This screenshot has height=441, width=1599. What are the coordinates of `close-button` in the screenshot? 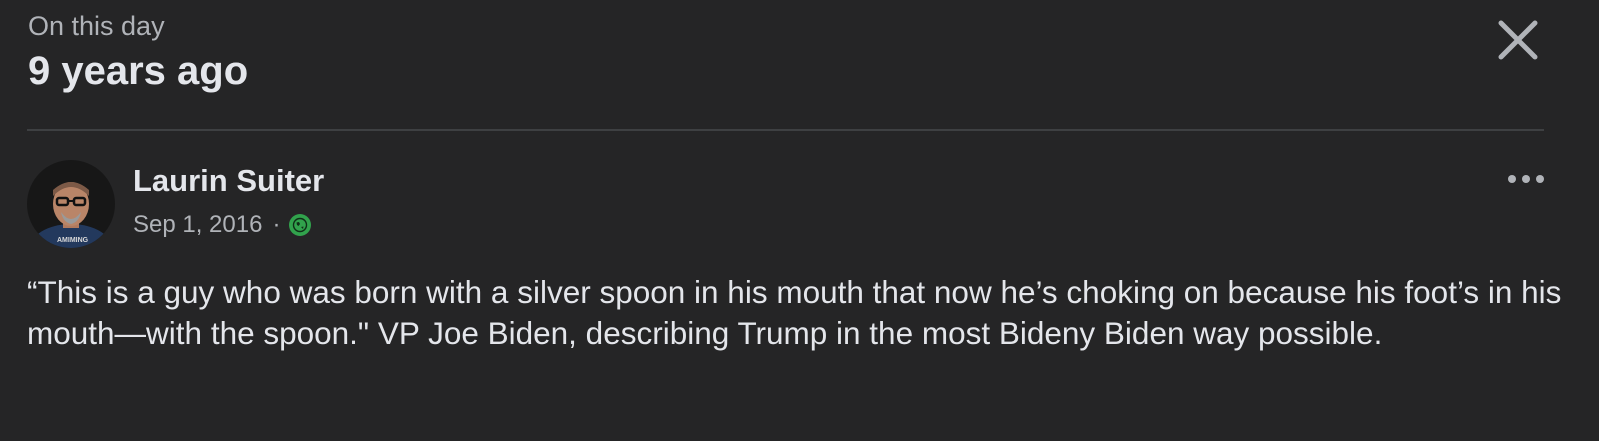 It's located at (1518, 40).